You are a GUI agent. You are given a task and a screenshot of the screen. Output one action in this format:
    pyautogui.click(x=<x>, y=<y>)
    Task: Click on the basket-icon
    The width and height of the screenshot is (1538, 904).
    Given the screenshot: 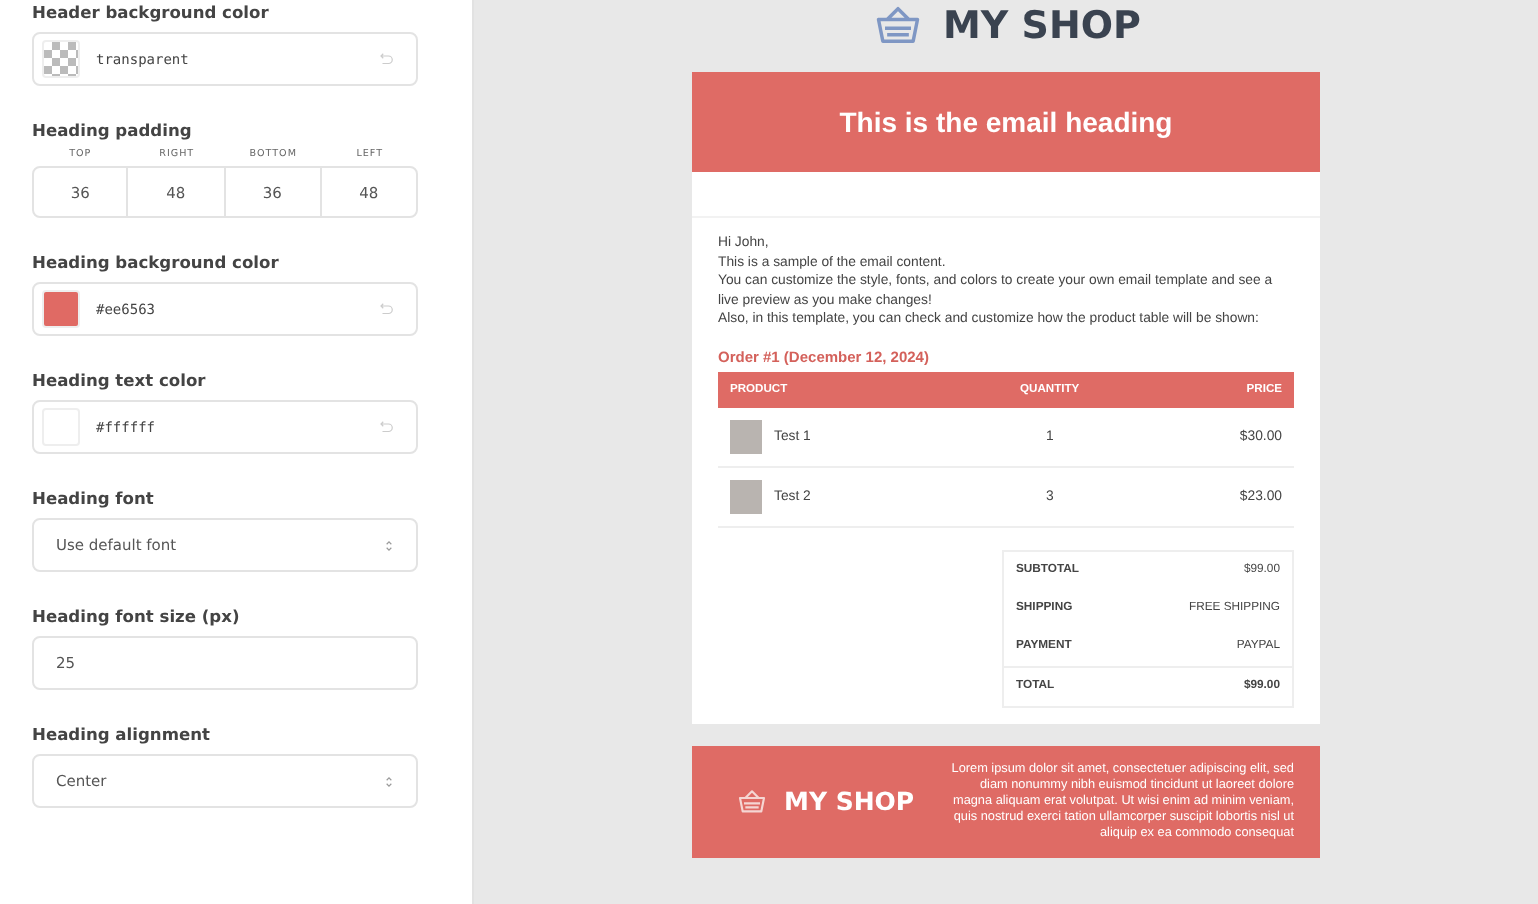 What is the action you would take?
    pyautogui.click(x=752, y=801)
    